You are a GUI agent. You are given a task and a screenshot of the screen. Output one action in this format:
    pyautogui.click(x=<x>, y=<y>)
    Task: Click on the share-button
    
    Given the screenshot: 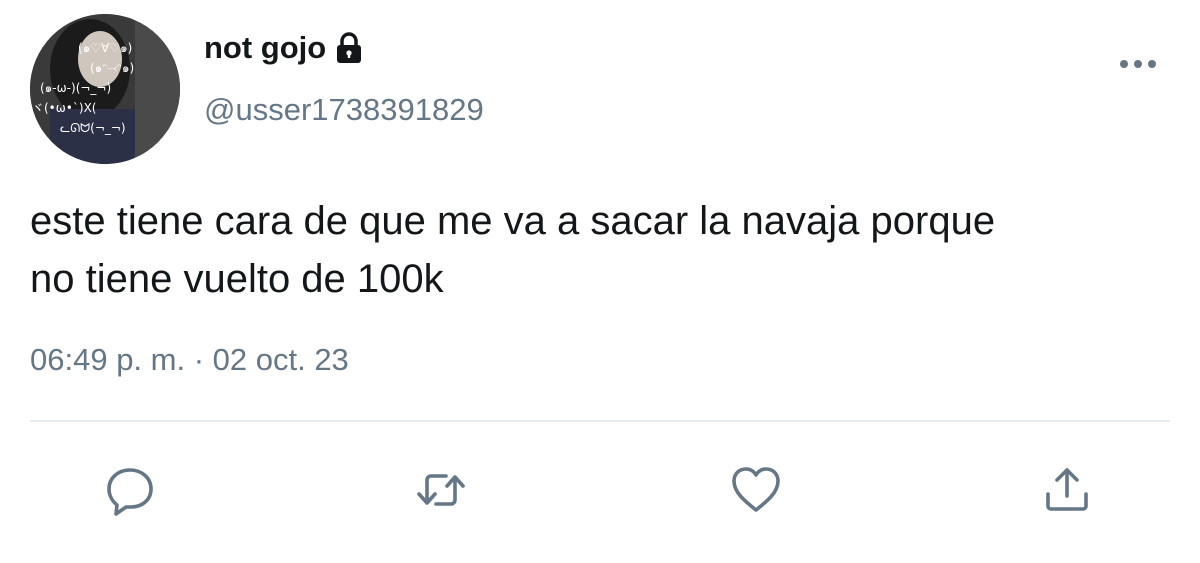 What is the action you would take?
    pyautogui.click(x=1067, y=490)
    